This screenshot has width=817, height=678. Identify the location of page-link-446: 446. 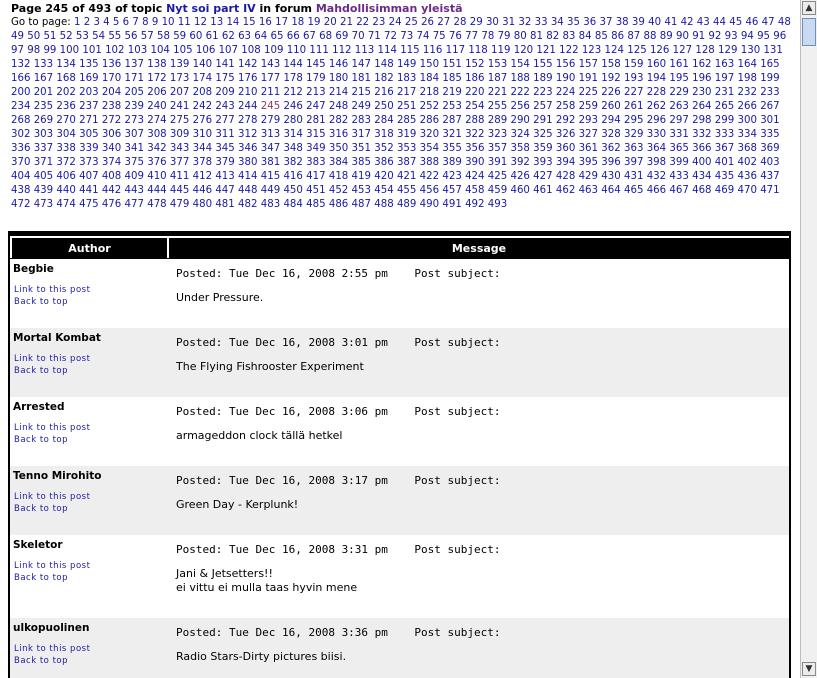
(202, 190).